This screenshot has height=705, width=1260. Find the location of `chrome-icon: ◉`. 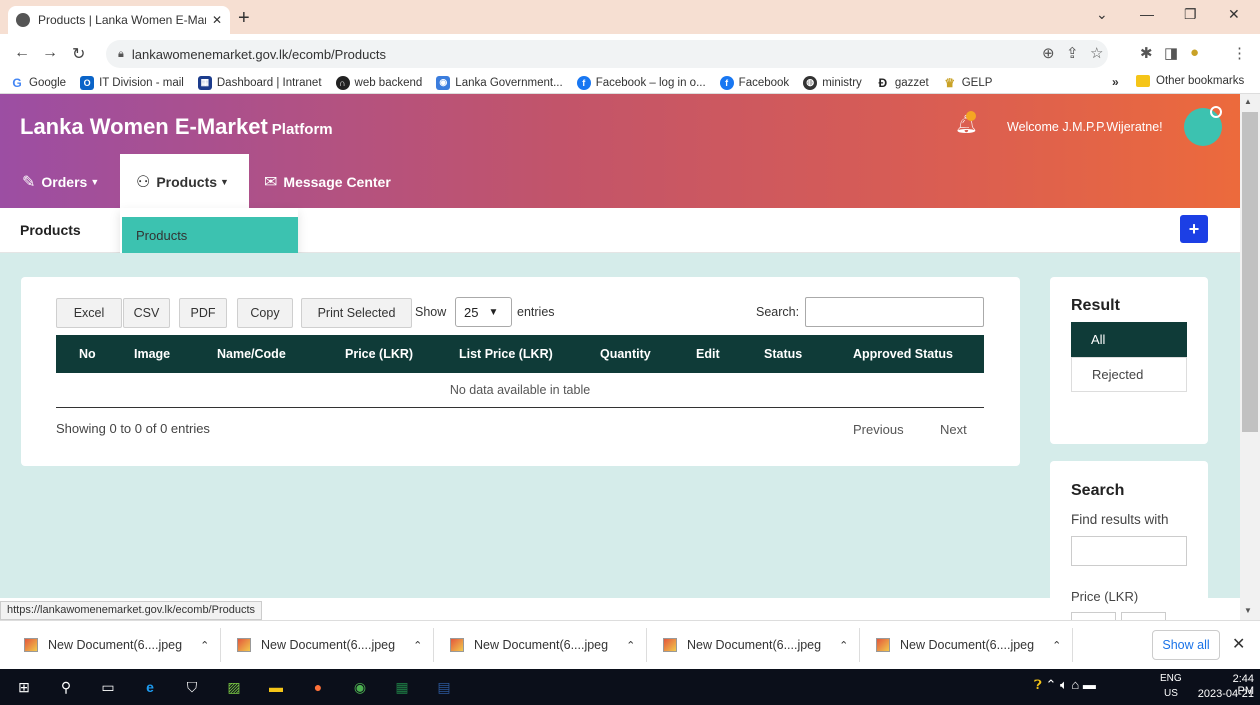

chrome-icon: ◉ is located at coordinates (360, 687).